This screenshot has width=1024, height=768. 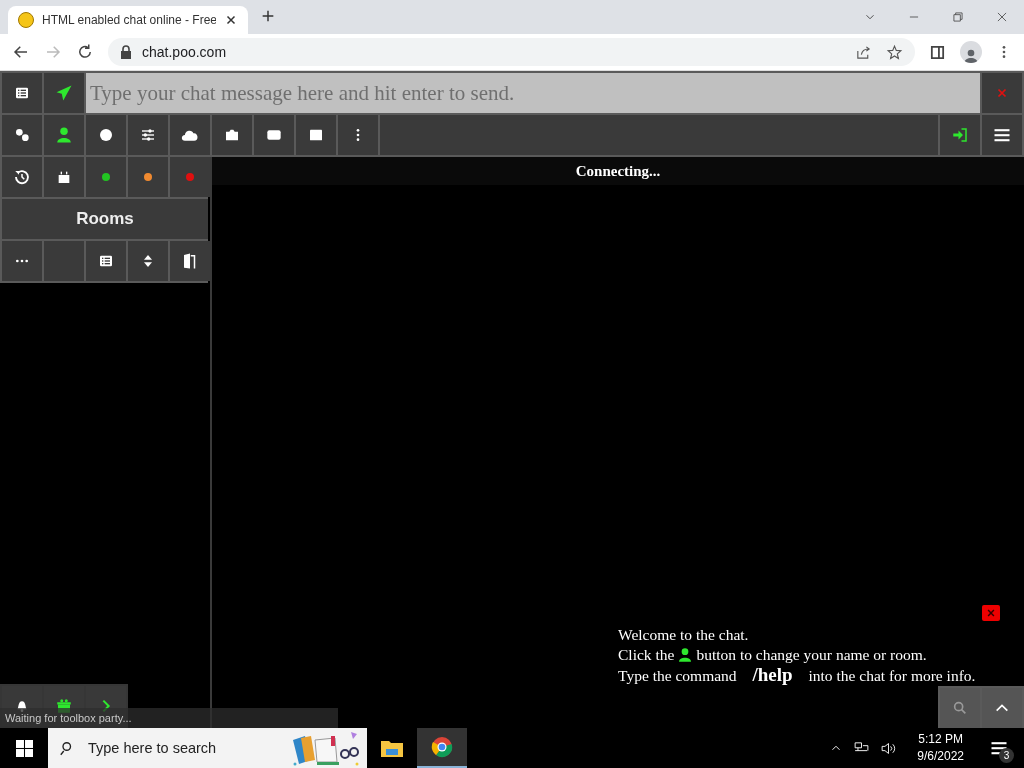 What do you see at coordinates (1006, 755) in the screenshot?
I see `notification-count: 3` at bounding box center [1006, 755].